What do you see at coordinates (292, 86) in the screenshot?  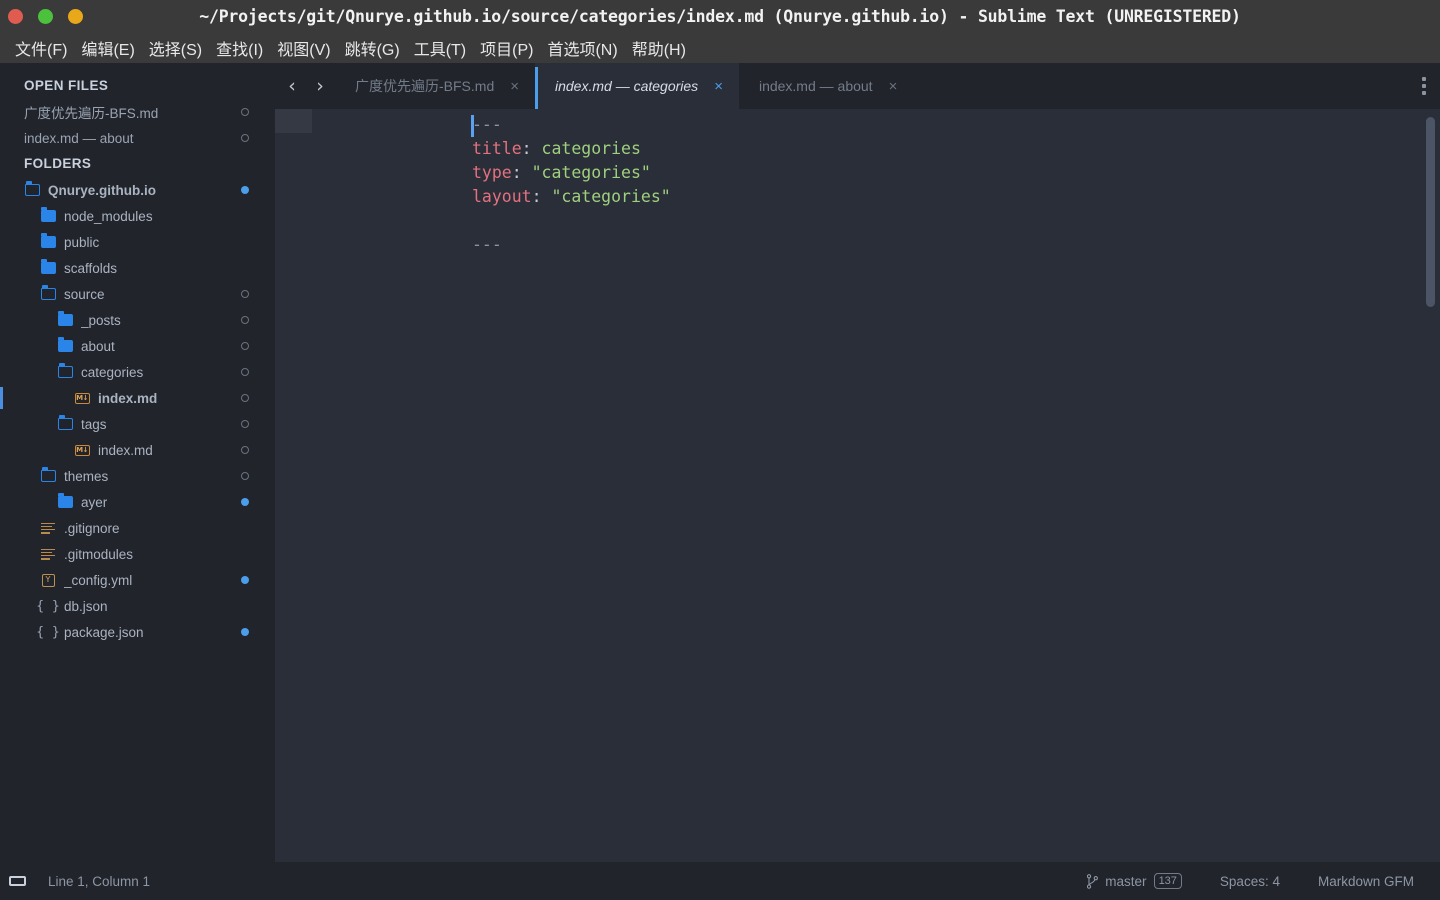 I see `tab-back-icon: ‹` at bounding box center [292, 86].